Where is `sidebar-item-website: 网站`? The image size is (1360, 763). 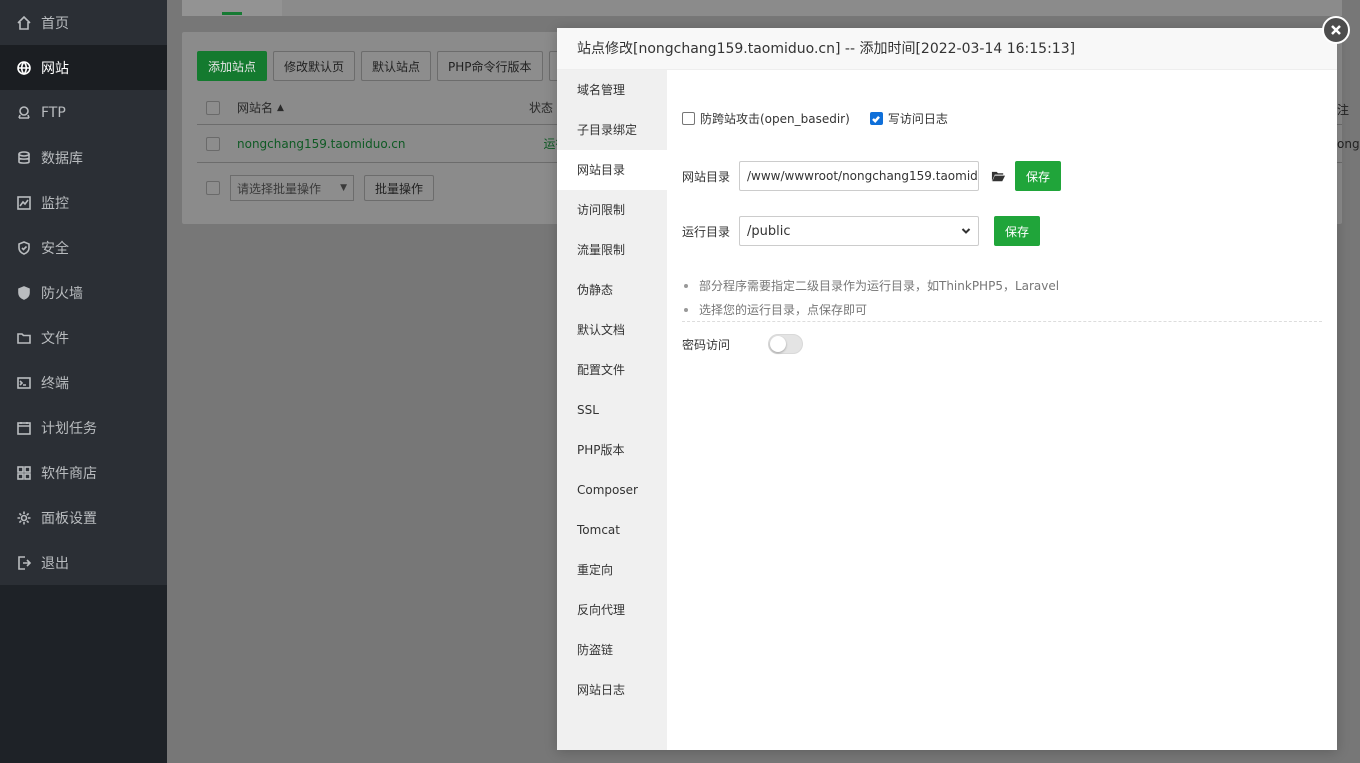 sidebar-item-website: 网站 is located at coordinates (83, 67).